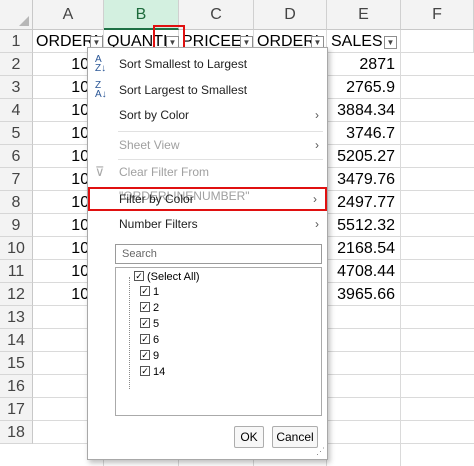 The height and width of the screenshot is (466, 474). I want to click on row-header-1: 1, so click(16, 41).